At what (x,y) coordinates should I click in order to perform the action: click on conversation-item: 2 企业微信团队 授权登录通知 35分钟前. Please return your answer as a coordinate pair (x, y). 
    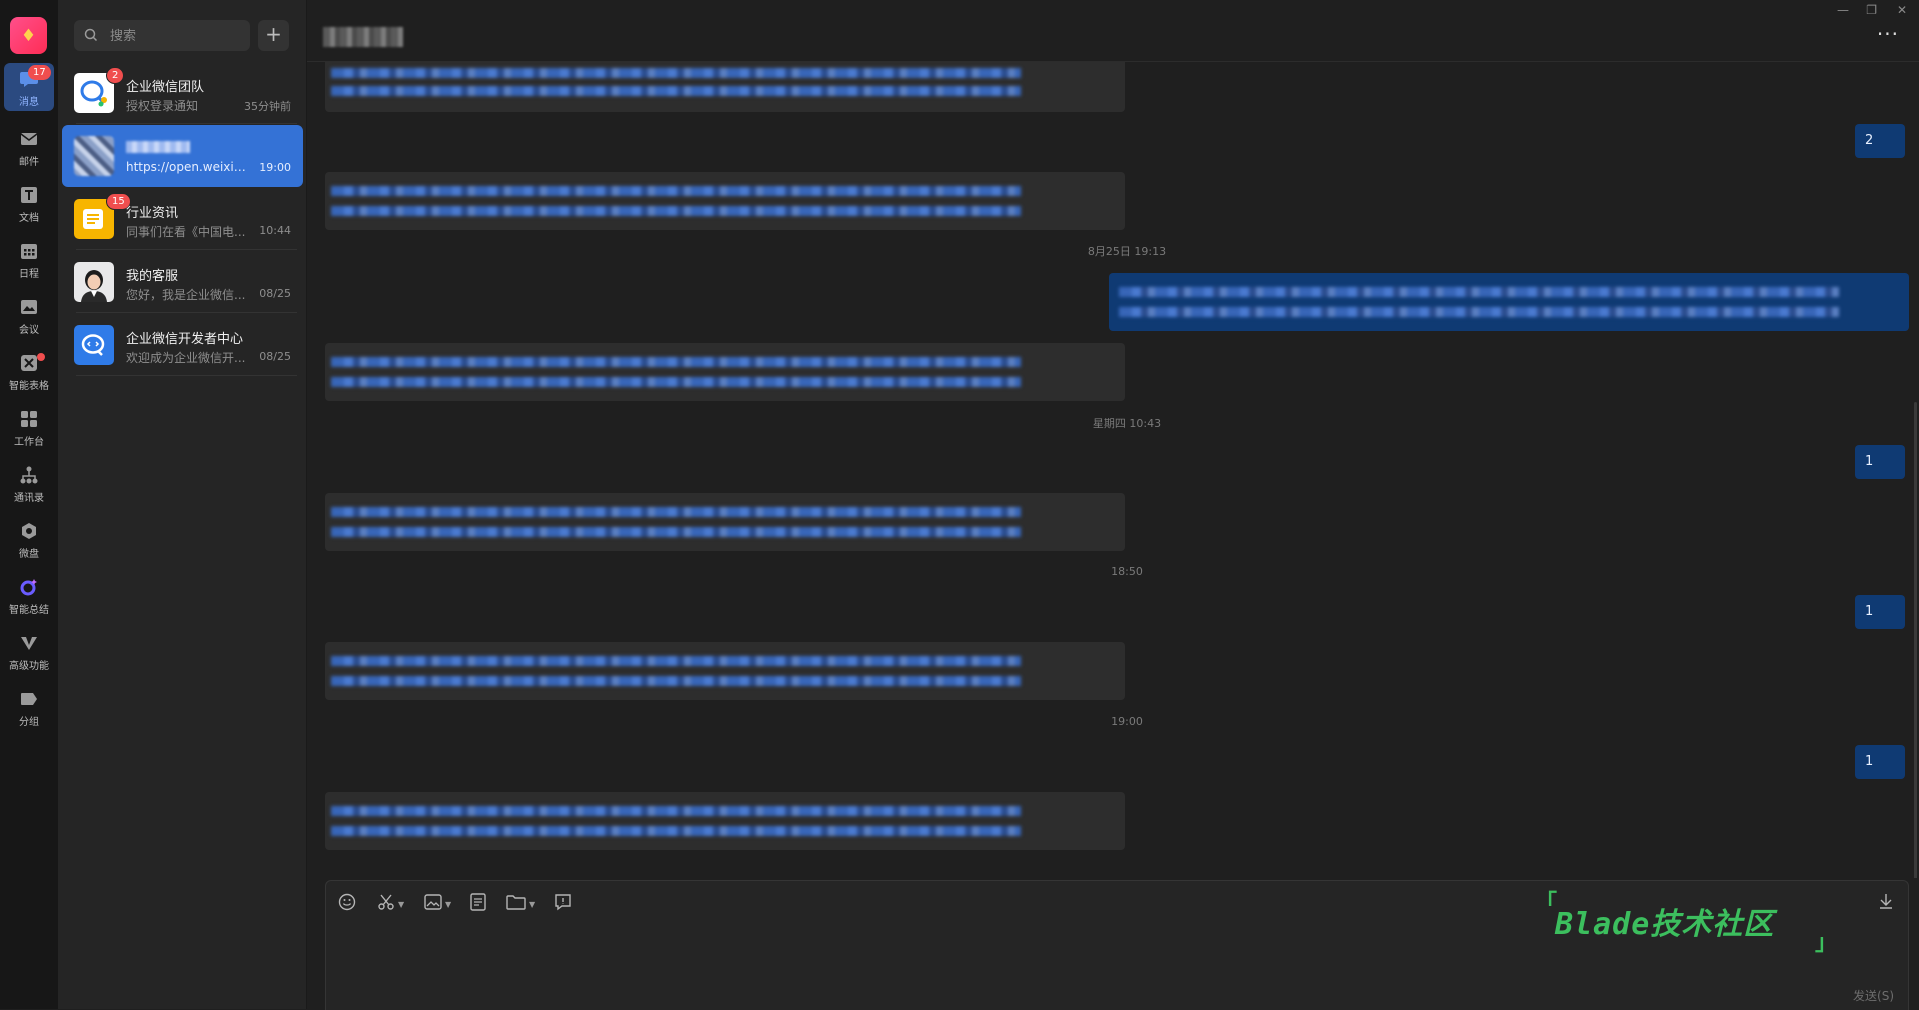
    Looking at the image, I should click on (182, 93).